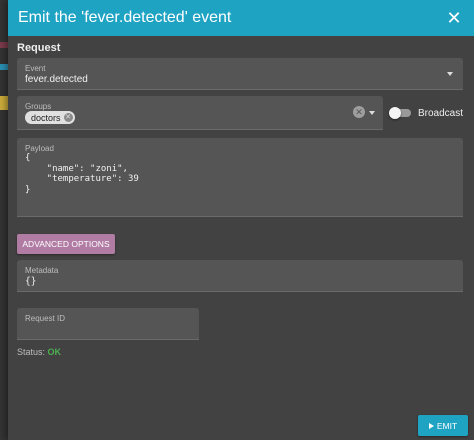  What do you see at coordinates (54, 352) in the screenshot?
I see `status-value: OK` at bounding box center [54, 352].